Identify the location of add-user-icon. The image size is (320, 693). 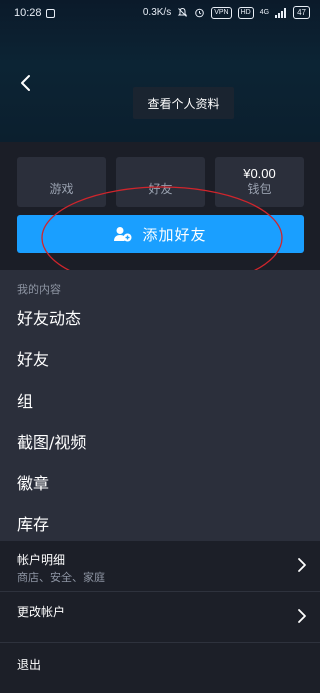
(123, 234).